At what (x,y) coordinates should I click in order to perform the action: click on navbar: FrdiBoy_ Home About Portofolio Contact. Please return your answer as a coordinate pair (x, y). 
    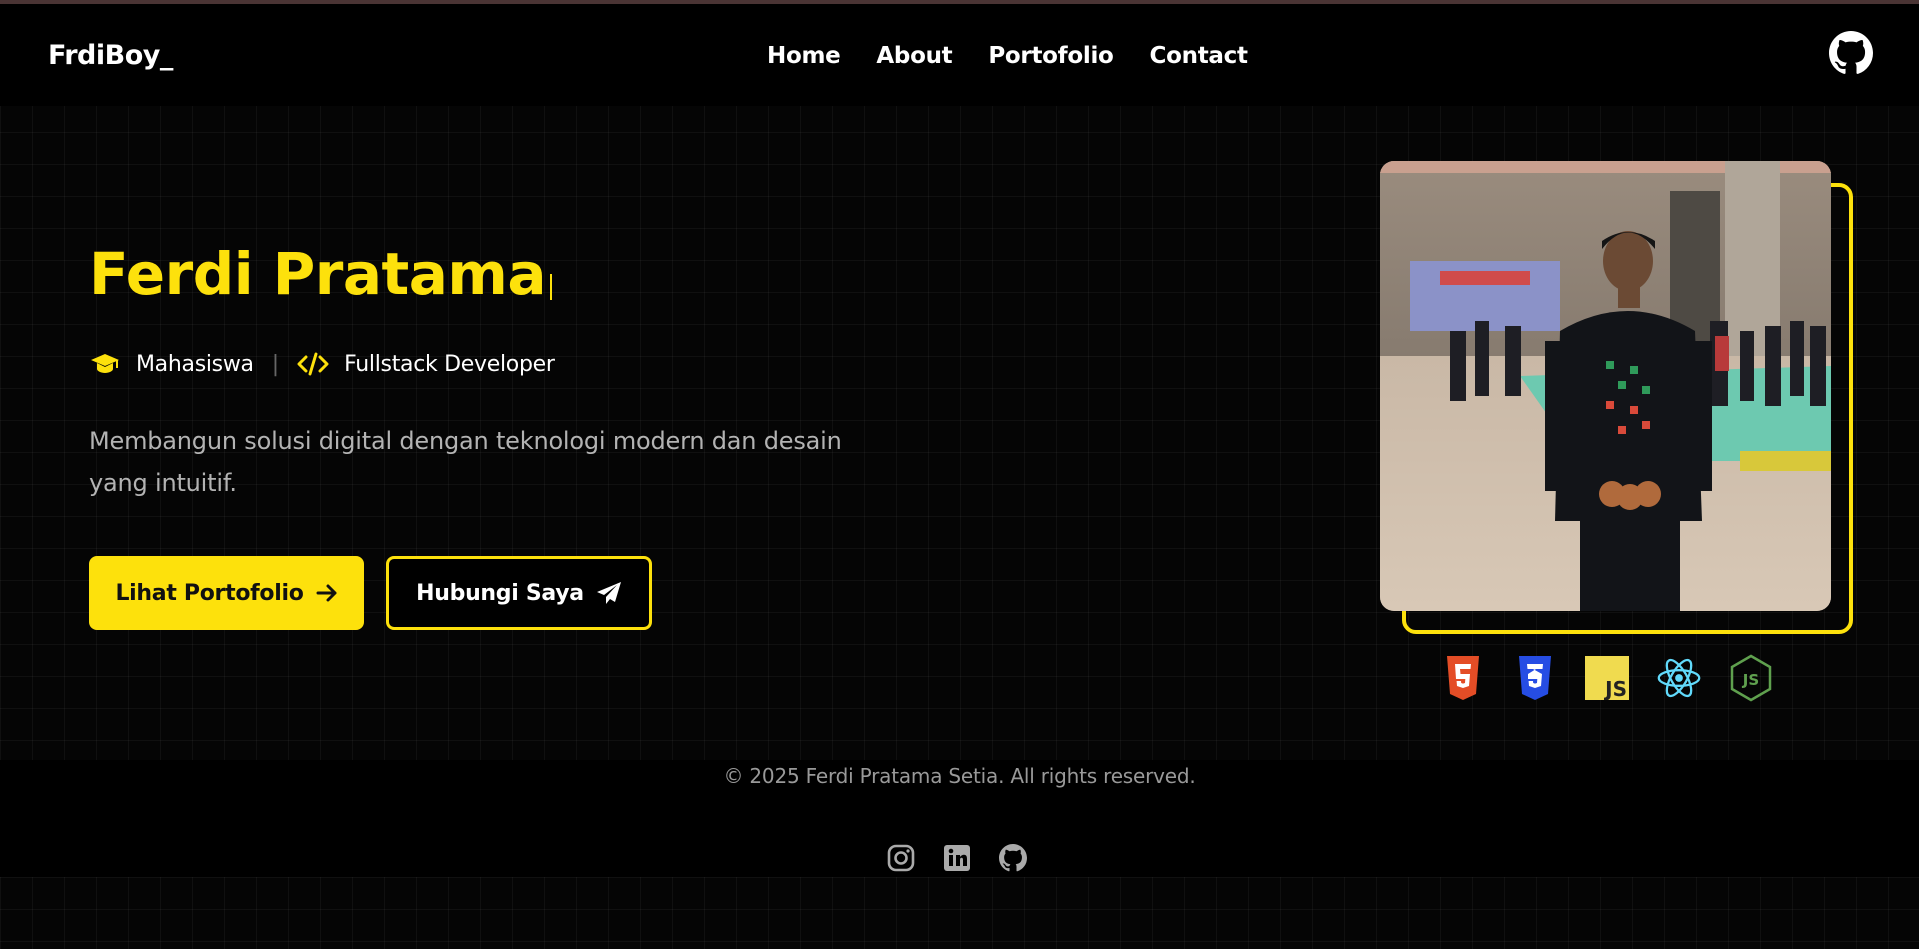
    Looking at the image, I should click on (959, 55).